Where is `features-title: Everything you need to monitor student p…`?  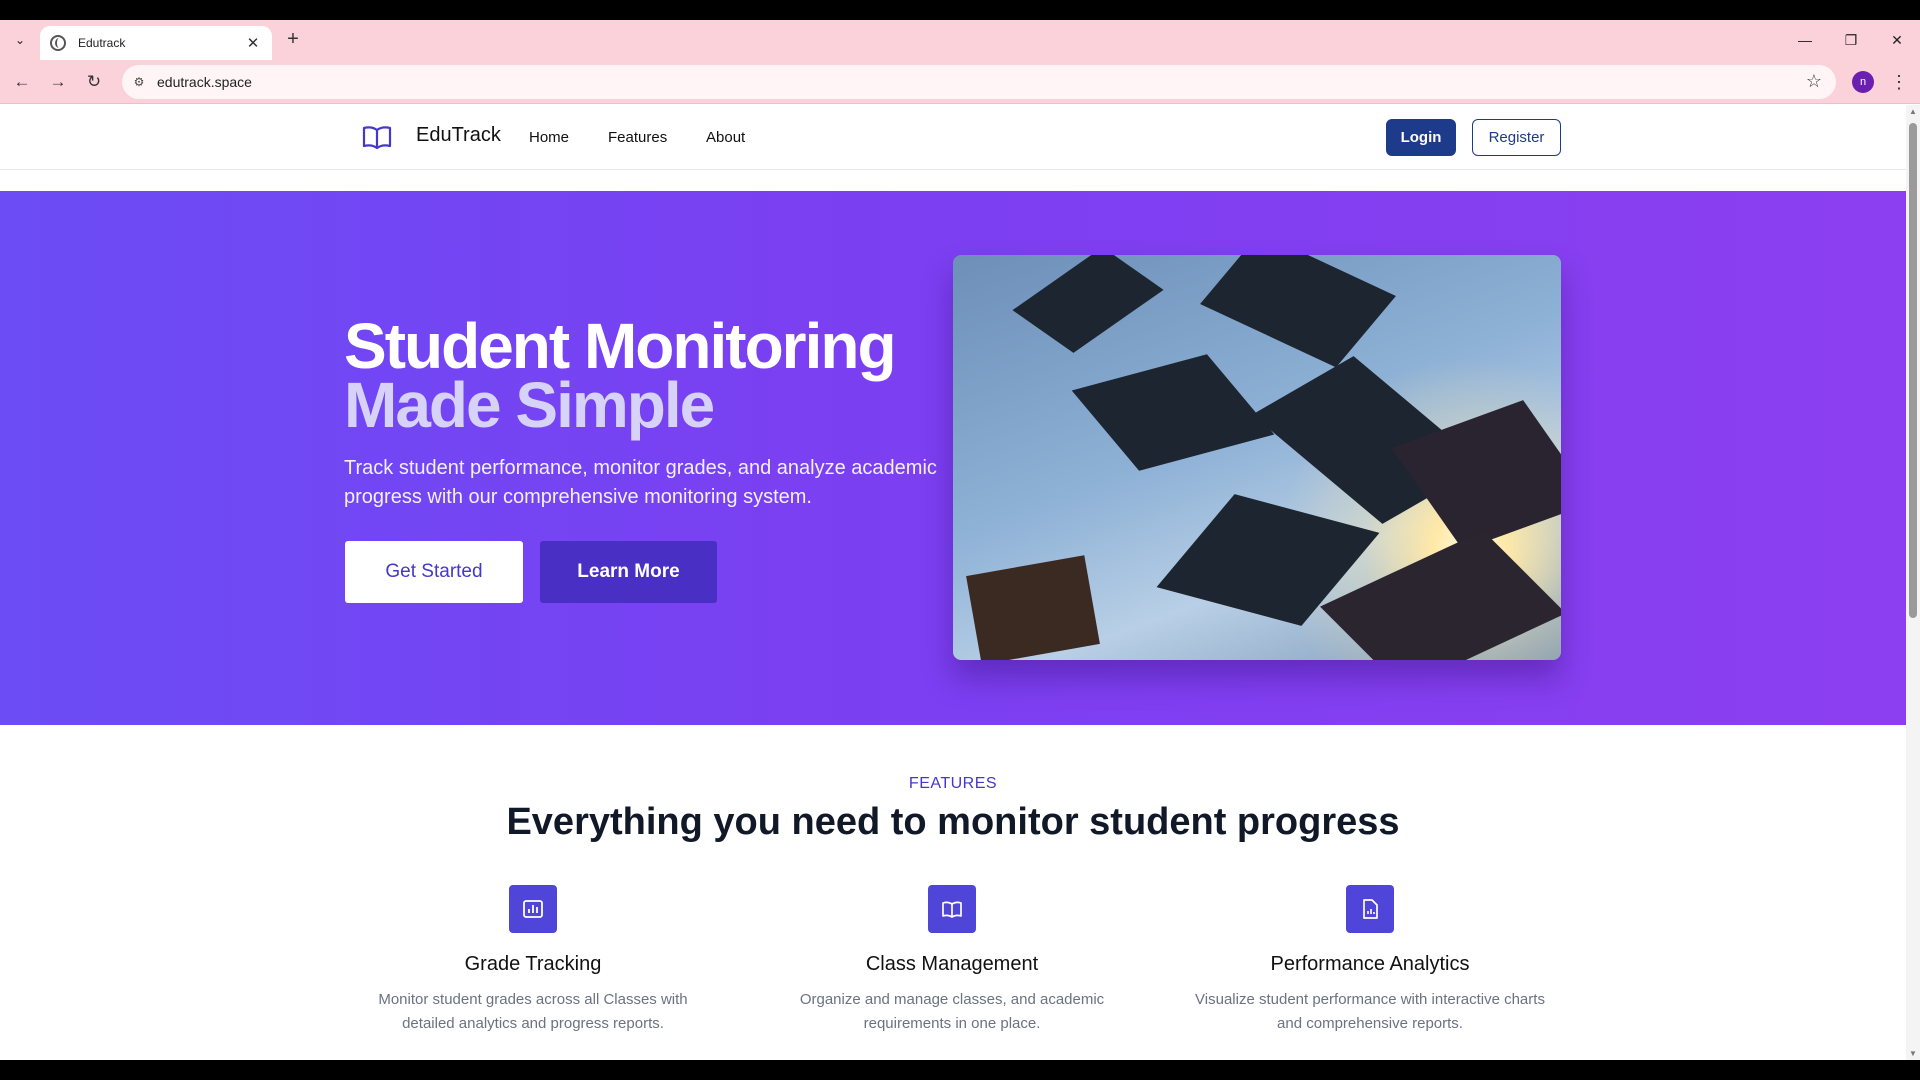 features-title: Everything you need to monitor student p… is located at coordinates (953, 822).